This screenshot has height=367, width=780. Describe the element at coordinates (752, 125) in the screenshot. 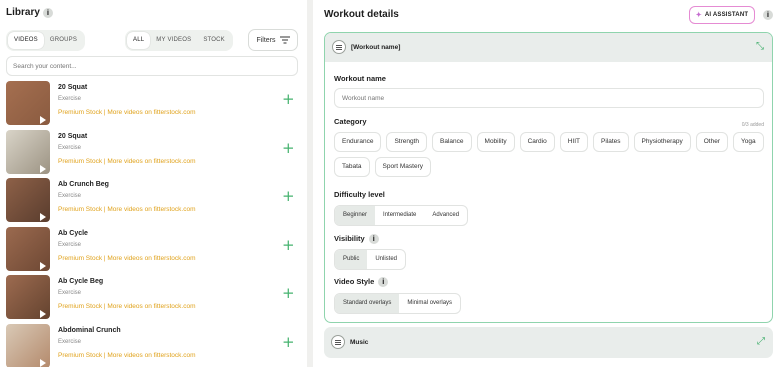

I see `category-count: 0/3 added` at that location.